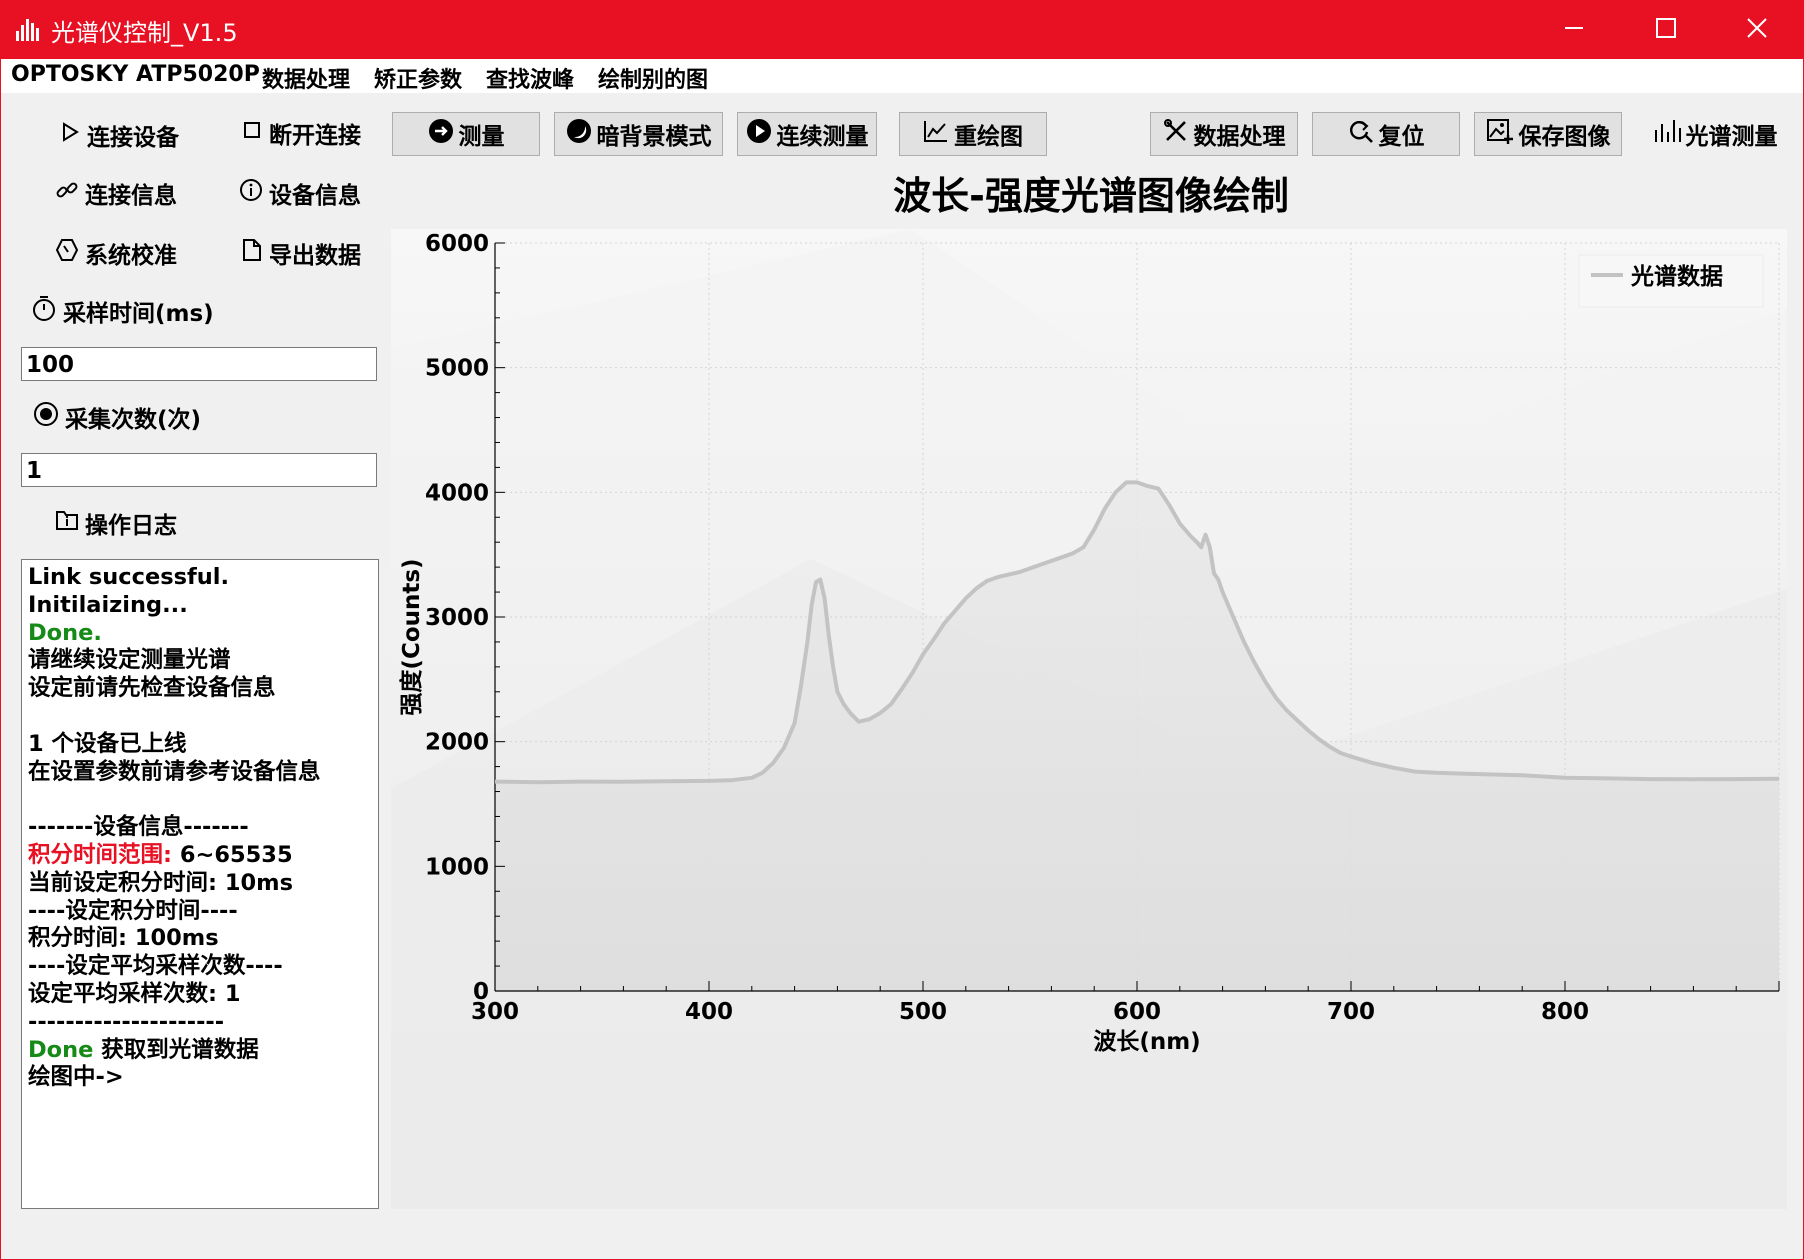 The height and width of the screenshot is (1260, 1804). What do you see at coordinates (1401, 137) in the screenshot?
I see `reset-label: 复位` at bounding box center [1401, 137].